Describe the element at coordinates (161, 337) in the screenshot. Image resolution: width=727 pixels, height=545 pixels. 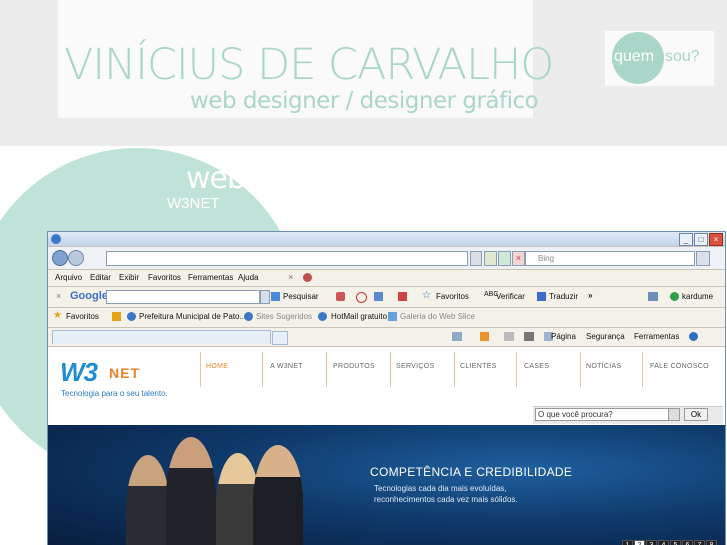
I see `browser-tab` at that location.